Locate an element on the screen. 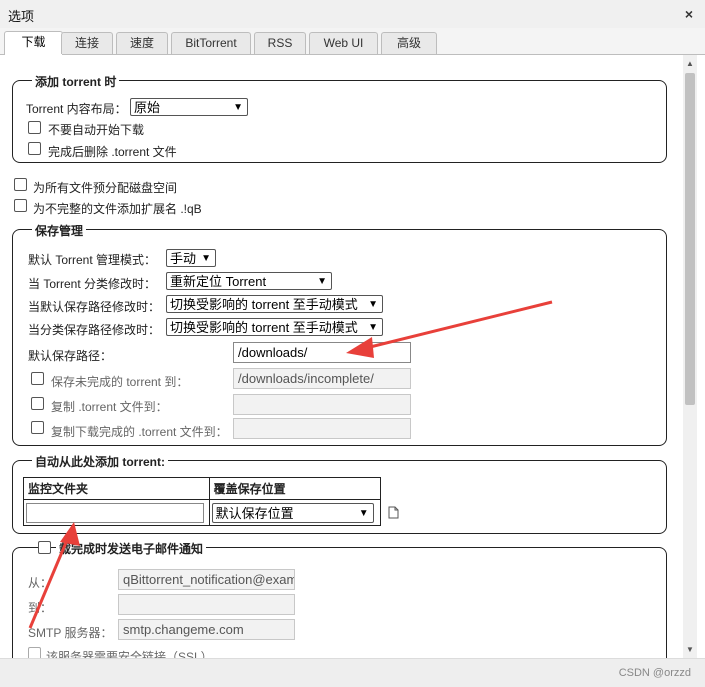 The image size is (705, 687). delete-torrent-label: 完成后删除 .torrent 文件 is located at coordinates (112, 152).